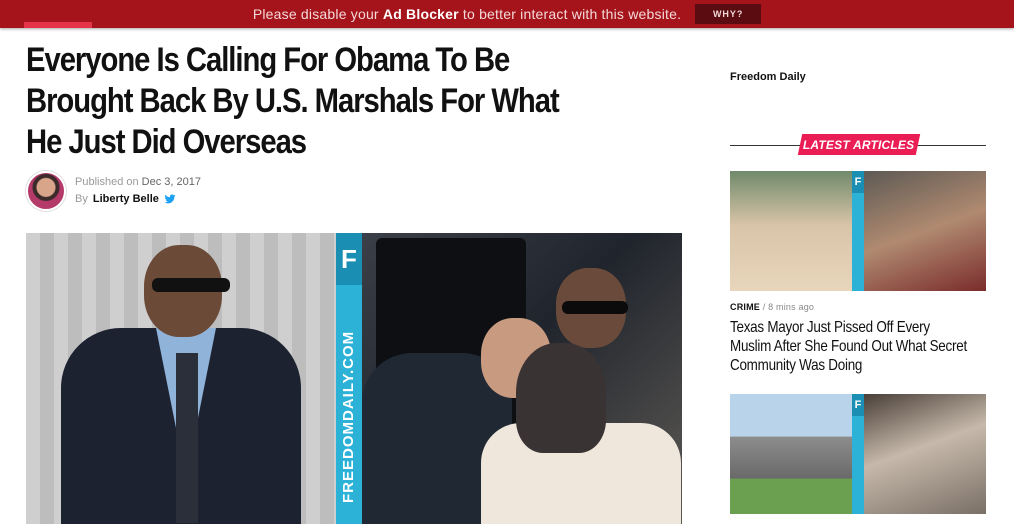 The height and width of the screenshot is (524, 1014). I want to click on twitter-icon, so click(170, 199).